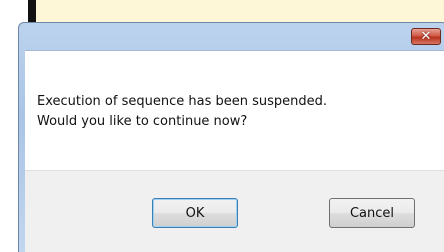  I want to click on message-line-2: Would you like to continue now?, so click(142, 121).